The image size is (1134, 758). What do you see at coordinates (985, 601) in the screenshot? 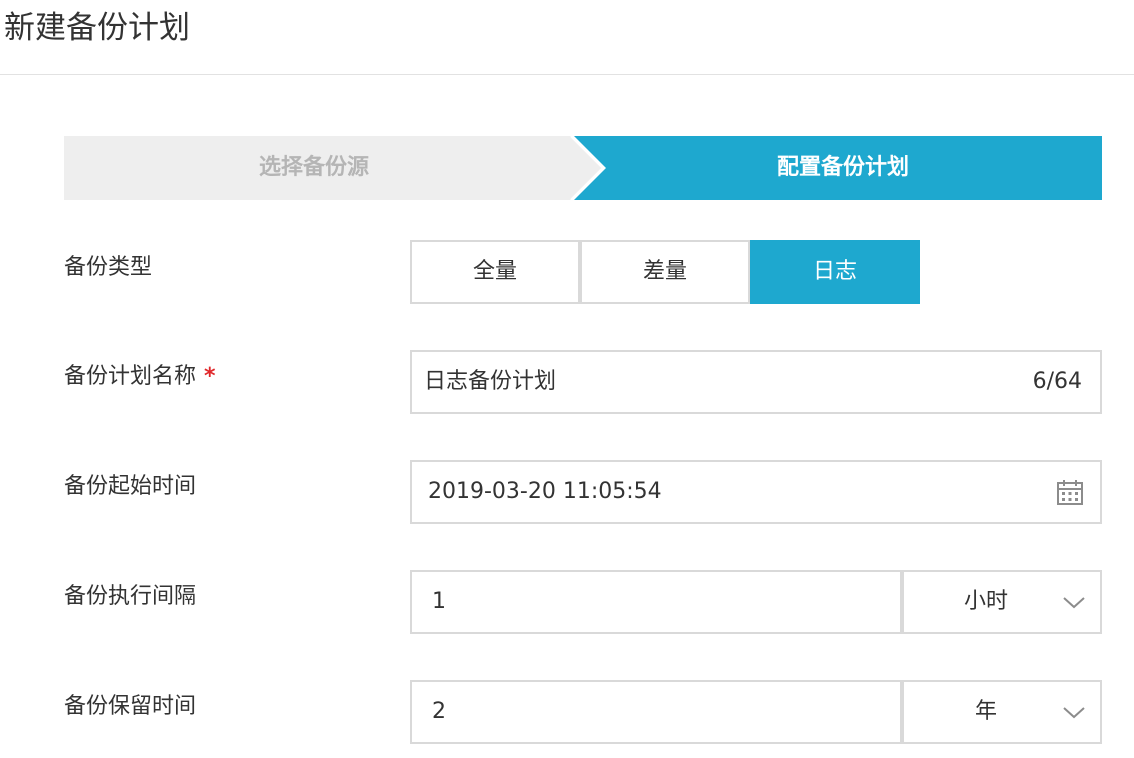
I see `interval-unit-value: 小时` at bounding box center [985, 601].